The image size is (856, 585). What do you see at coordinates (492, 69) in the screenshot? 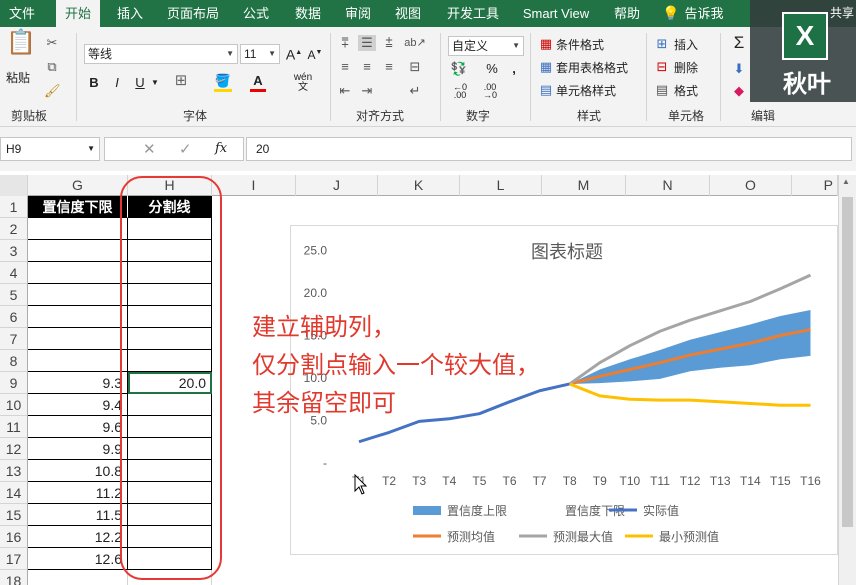
I see `percent-style-button: %` at bounding box center [492, 69].